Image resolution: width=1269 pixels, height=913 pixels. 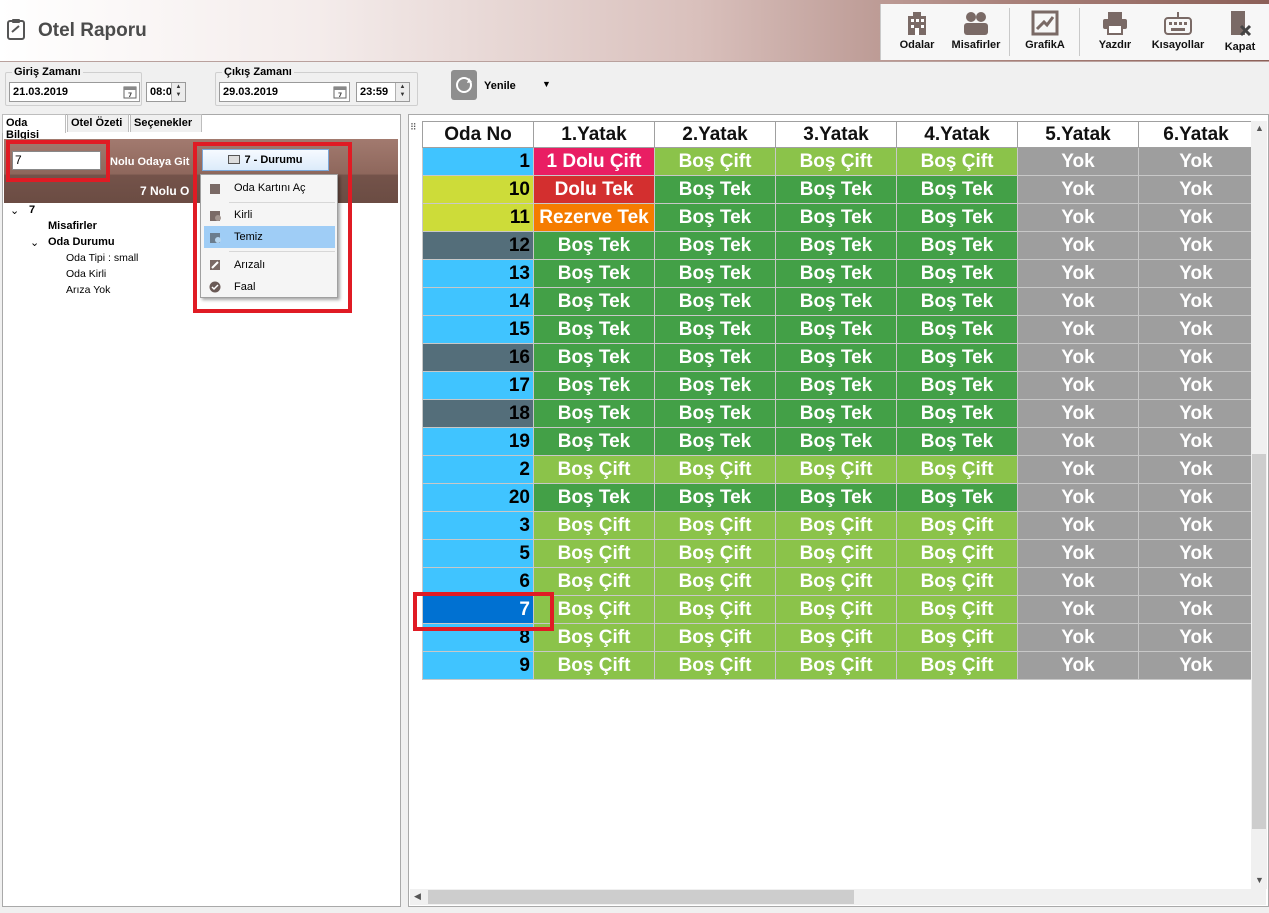 What do you see at coordinates (81, 242) in the screenshot?
I see `tree-node-room-status: Oda Durumu` at bounding box center [81, 242].